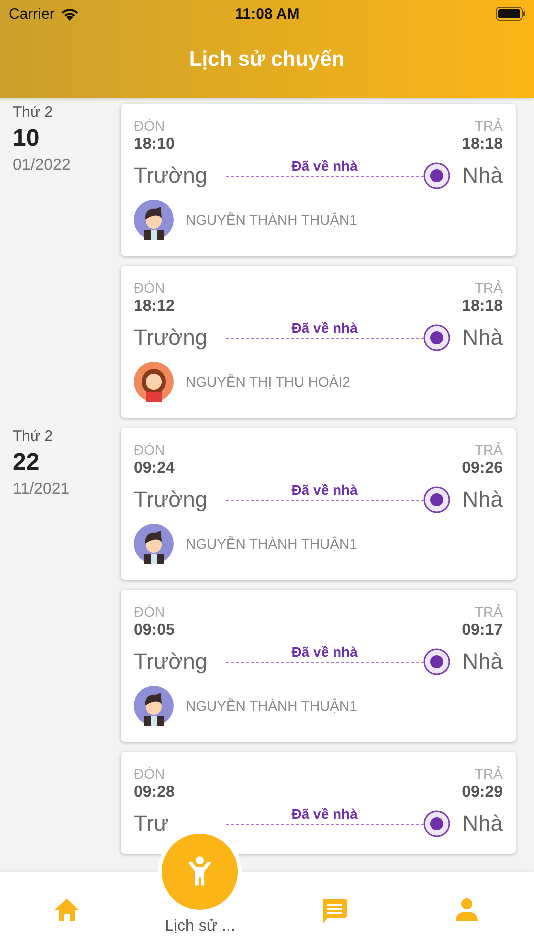  What do you see at coordinates (67, 910) in the screenshot?
I see `home-icon` at bounding box center [67, 910].